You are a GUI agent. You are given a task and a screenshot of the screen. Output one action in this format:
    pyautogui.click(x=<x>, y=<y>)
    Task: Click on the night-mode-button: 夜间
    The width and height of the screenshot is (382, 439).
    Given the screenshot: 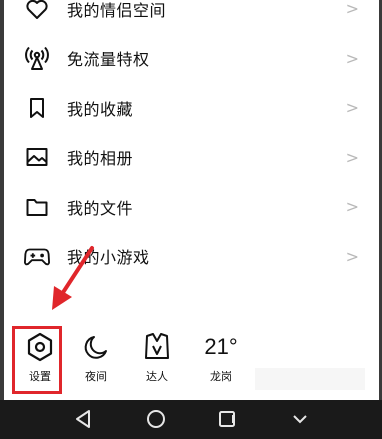 What is the action you would take?
    pyautogui.click(x=96, y=356)
    